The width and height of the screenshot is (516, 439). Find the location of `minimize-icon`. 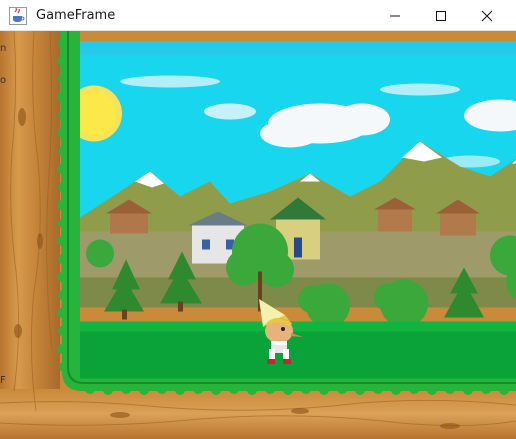

minimize-icon is located at coordinates (395, 15).